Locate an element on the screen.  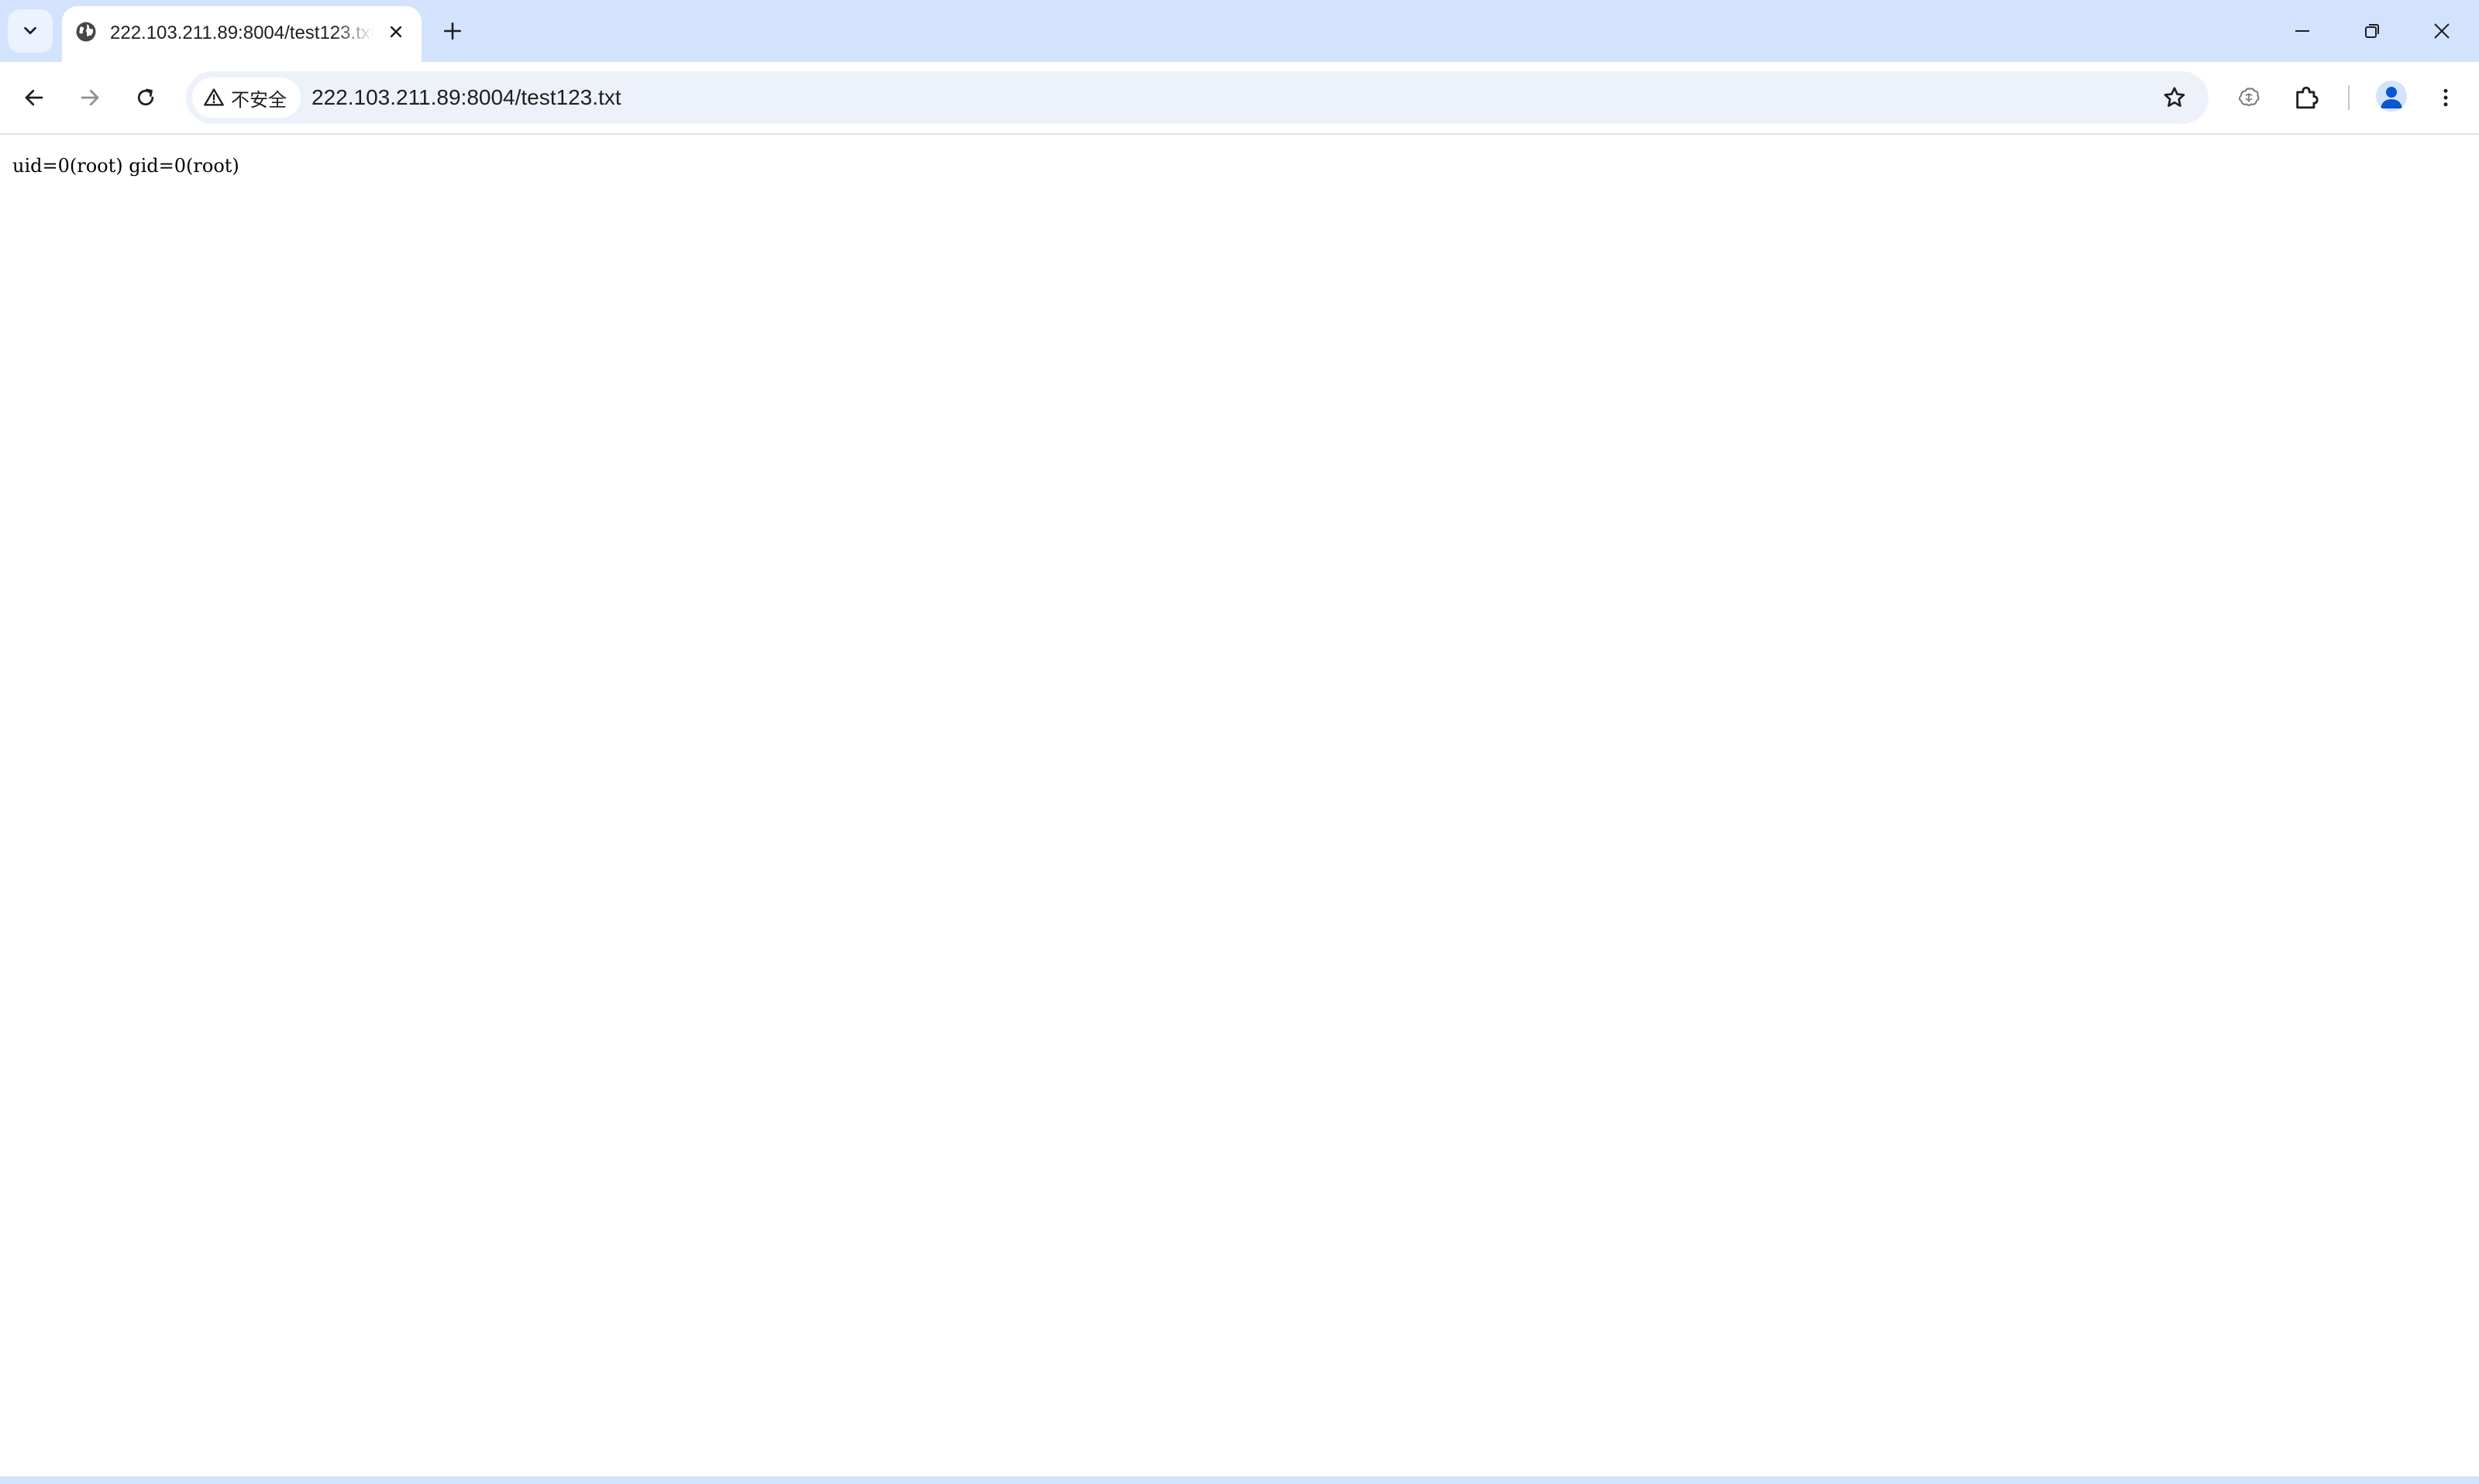
minimize-button is located at coordinates (2302, 31).